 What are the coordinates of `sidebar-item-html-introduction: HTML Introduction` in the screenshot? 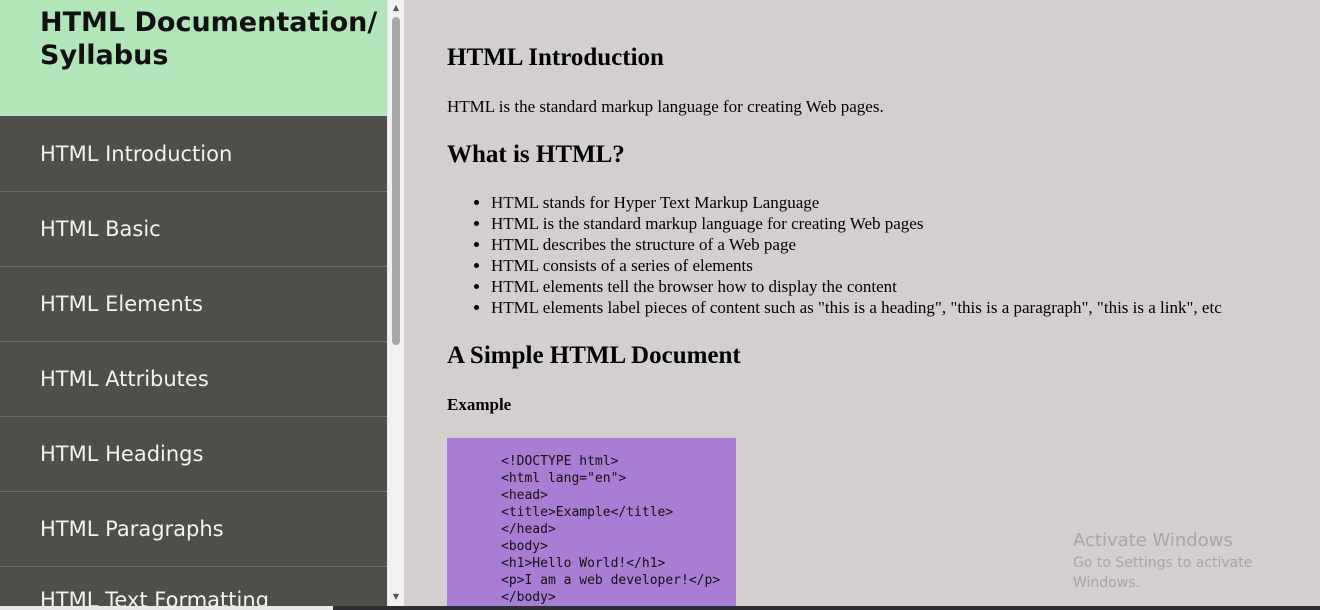 It's located at (193, 154).